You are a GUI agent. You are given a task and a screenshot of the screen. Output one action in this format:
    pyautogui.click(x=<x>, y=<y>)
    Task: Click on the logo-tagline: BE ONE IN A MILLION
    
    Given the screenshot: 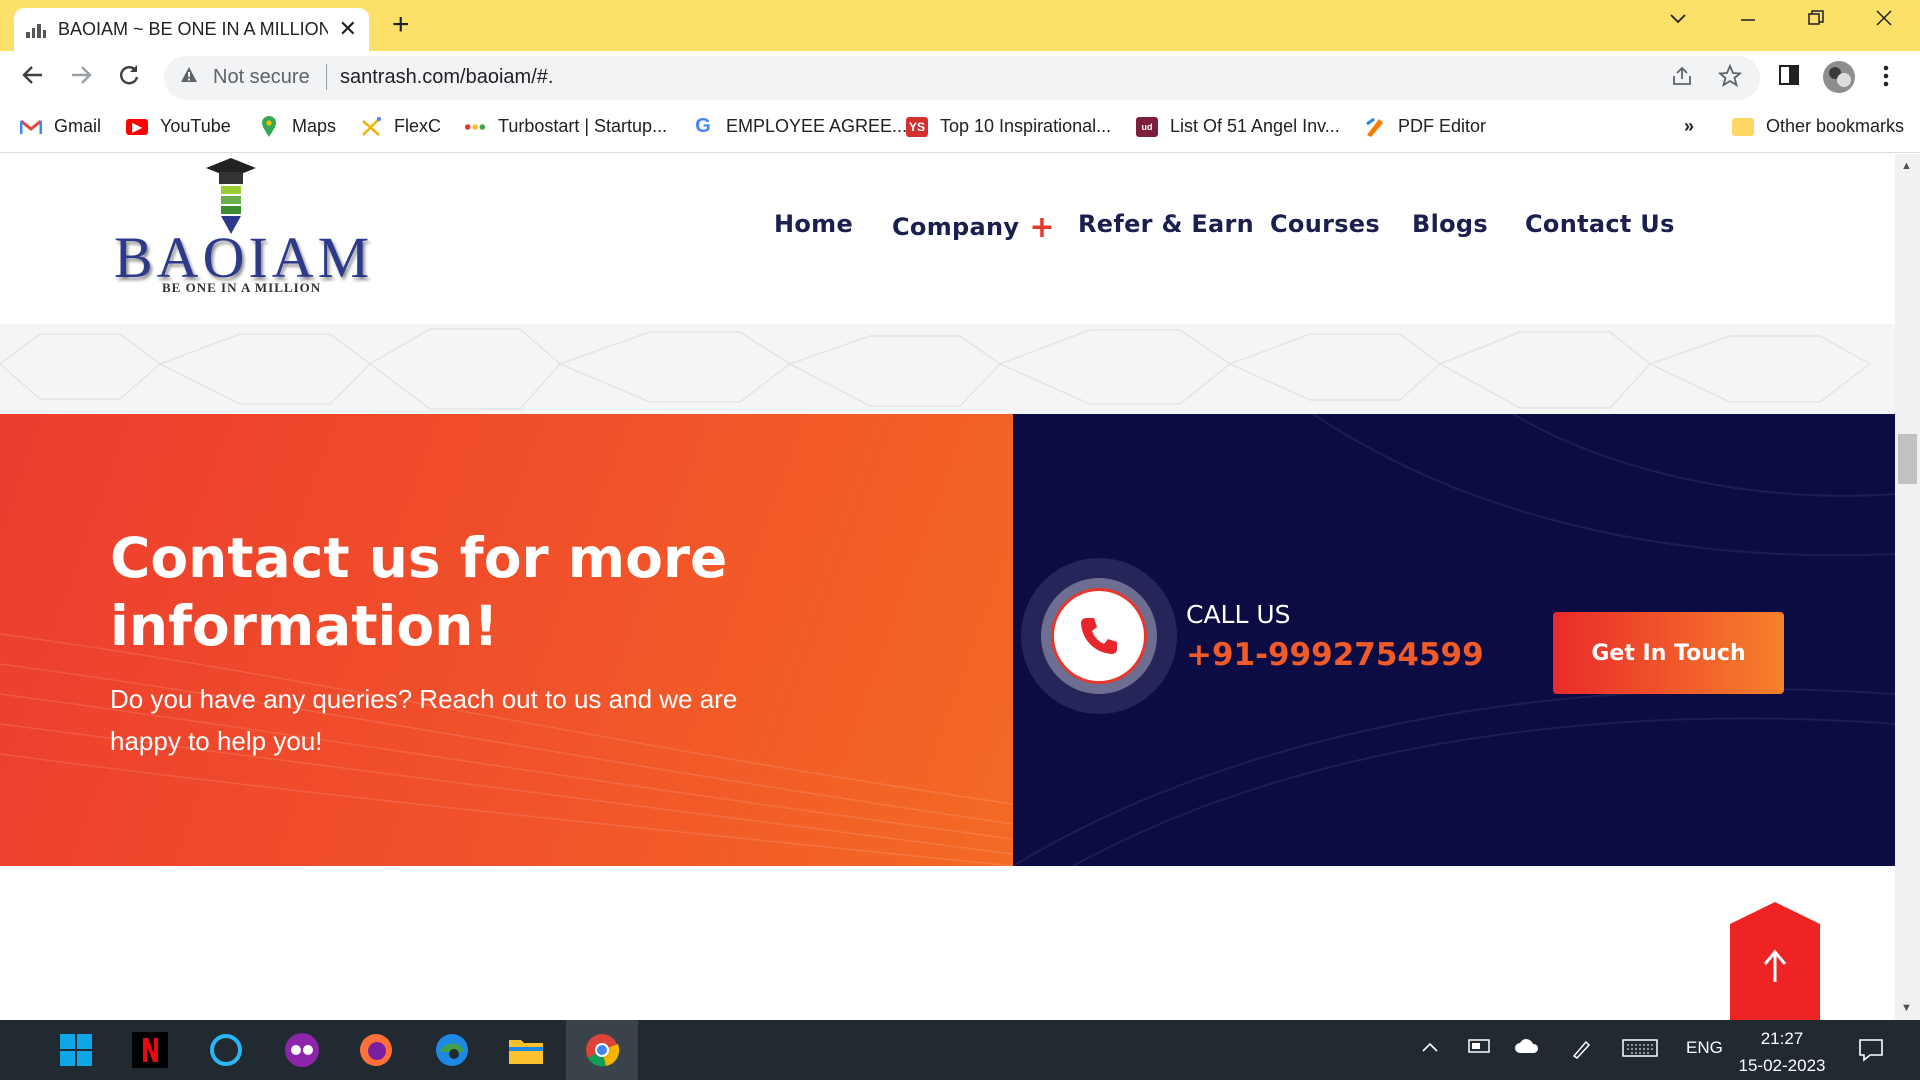 What is the action you would take?
    pyautogui.click(x=242, y=287)
    